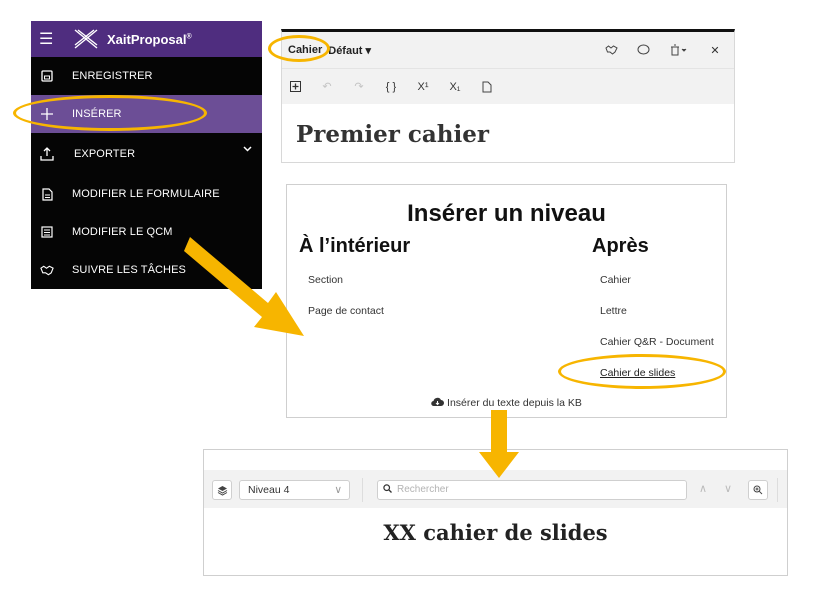 Image resolution: width=820 pixels, height=596 pixels. What do you see at coordinates (327, 87) in the screenshot?
I see `undo-icon: ↶` at bounding box center [327, 87].